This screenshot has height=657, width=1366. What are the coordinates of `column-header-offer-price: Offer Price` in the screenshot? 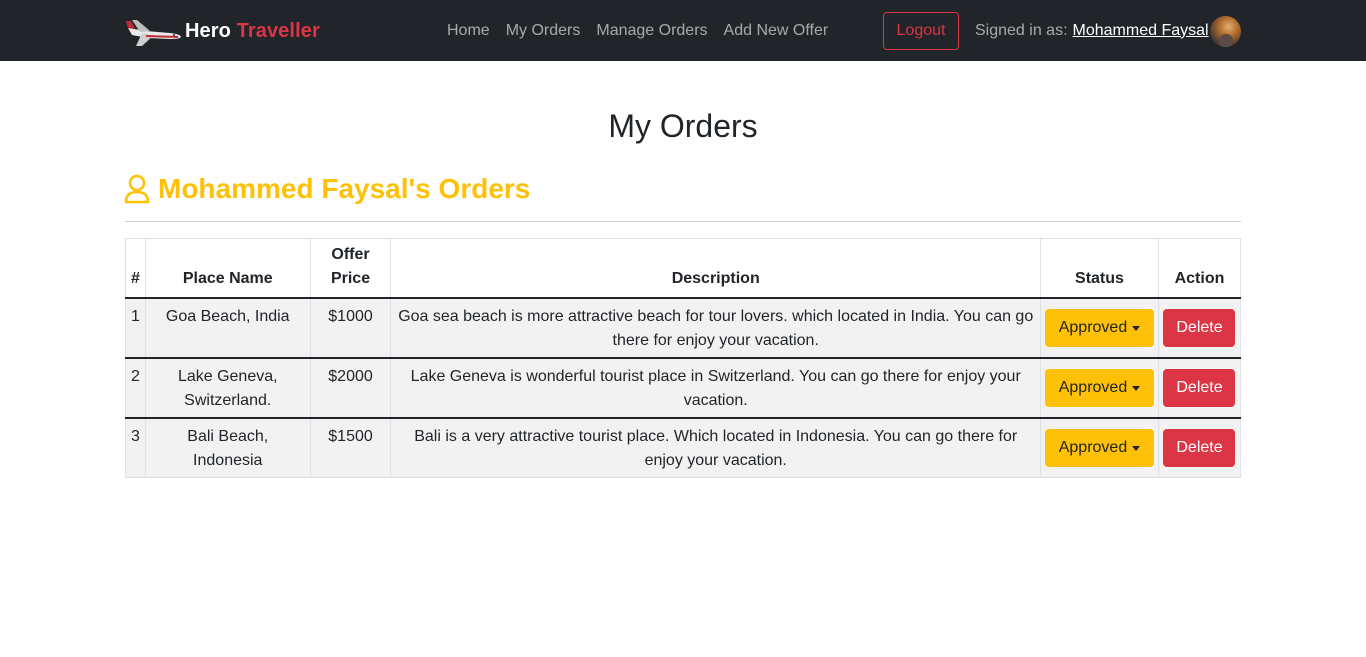 It's located at (350, 268).